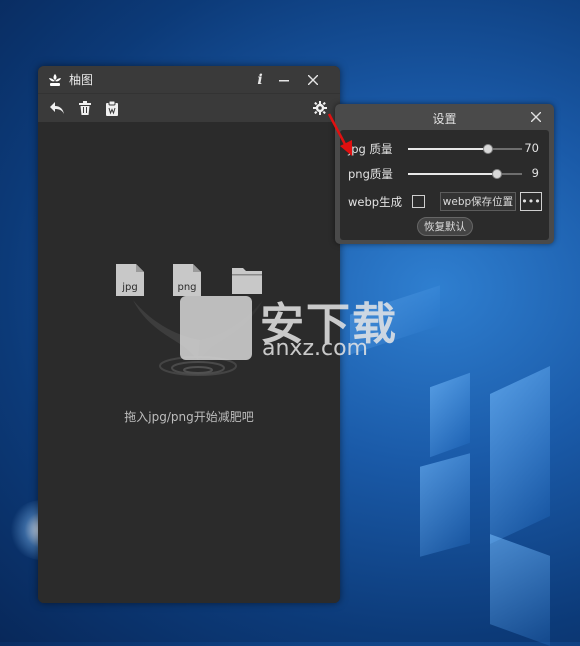  What do you see at coordinates (55, 79) in the screenshot?
I see `app-logo-icon` at bounding box center [55, 79].